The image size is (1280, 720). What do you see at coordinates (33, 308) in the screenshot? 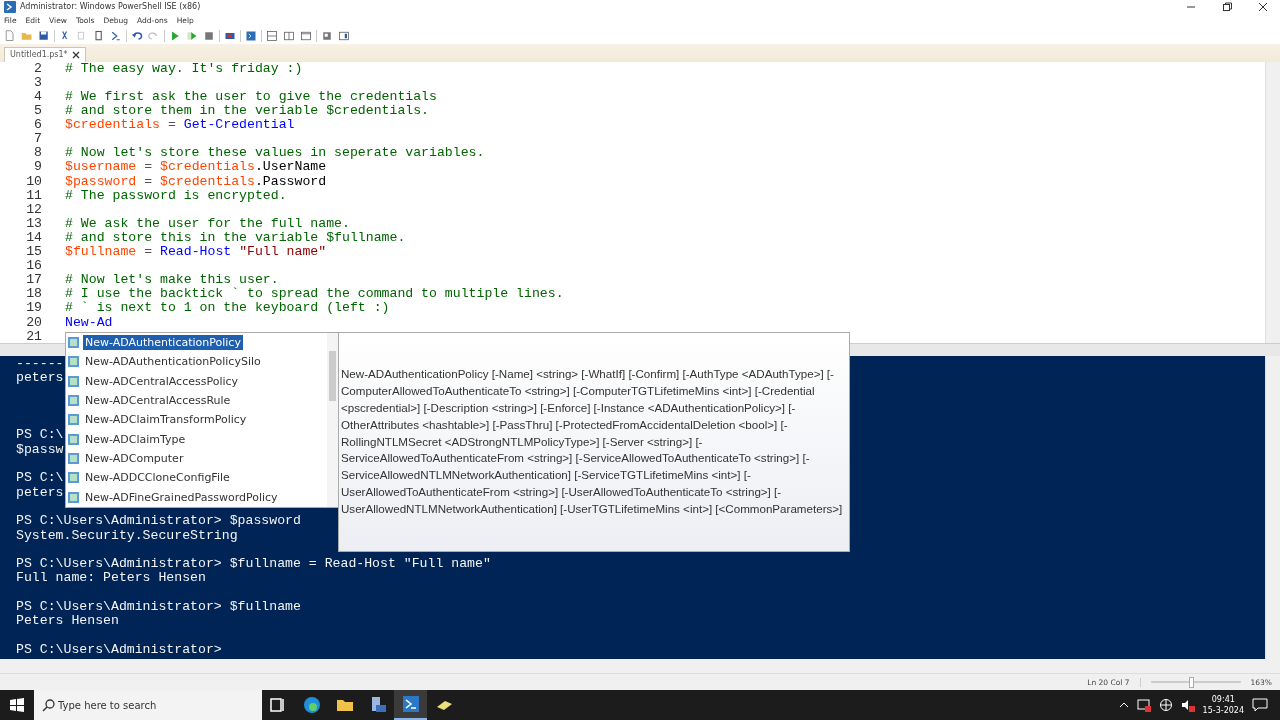
I see `line-number: 19` at bounding box center [33, 308].